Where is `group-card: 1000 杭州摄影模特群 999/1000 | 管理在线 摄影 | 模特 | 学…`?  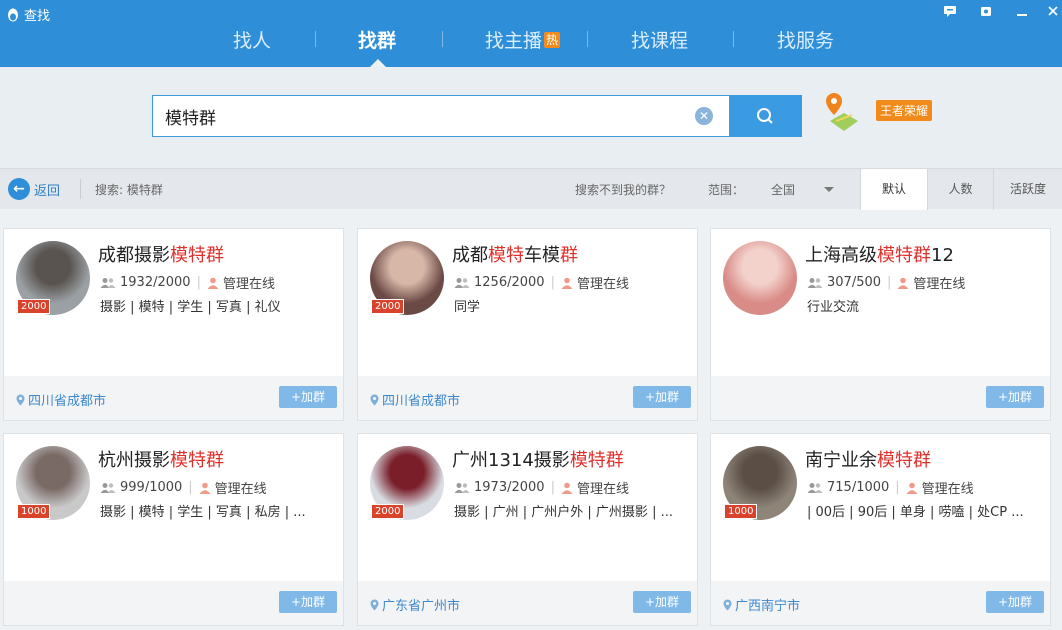 group-card: 1000 杭州摄影模特群 999/1000 | 管理在线 摄影 | 模特 | 学… is located at coordinates (173, 529).